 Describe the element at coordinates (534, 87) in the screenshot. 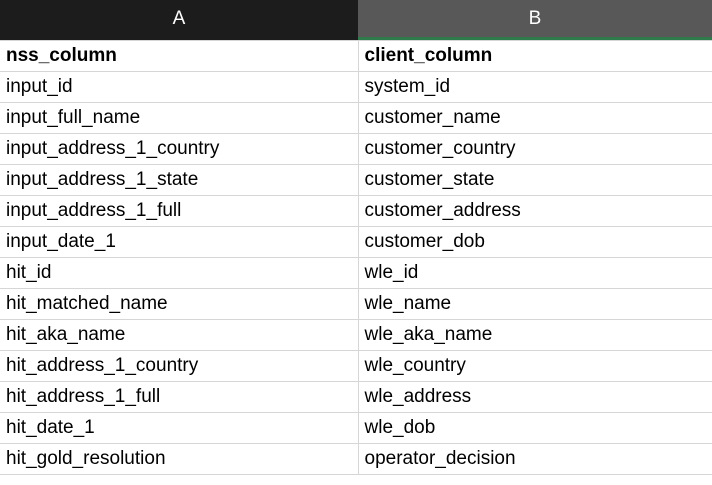

I see `cell-b2: system_id` at that location.